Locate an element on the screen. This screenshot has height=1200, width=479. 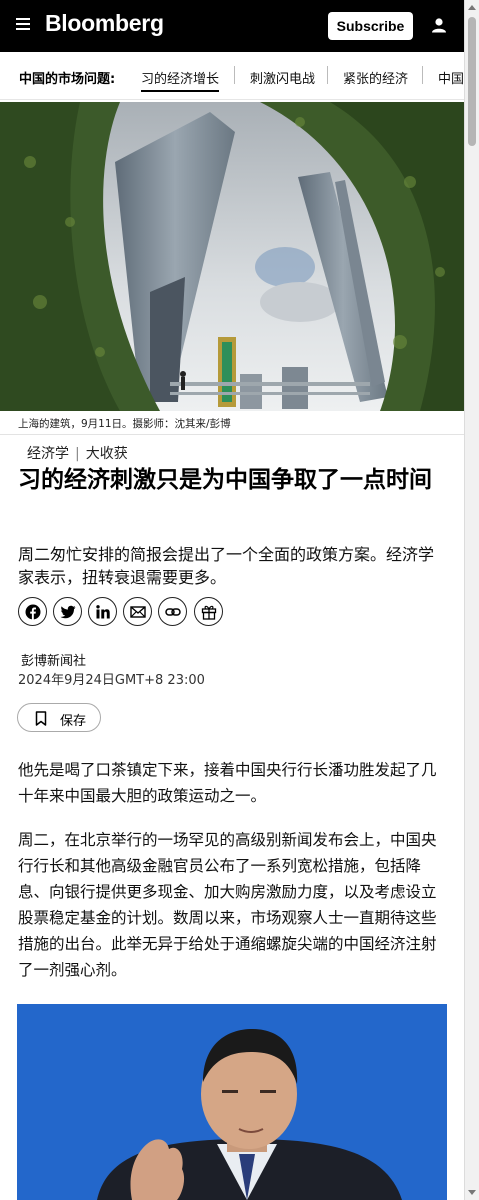
user-icon is located at coordinates (439, 25).